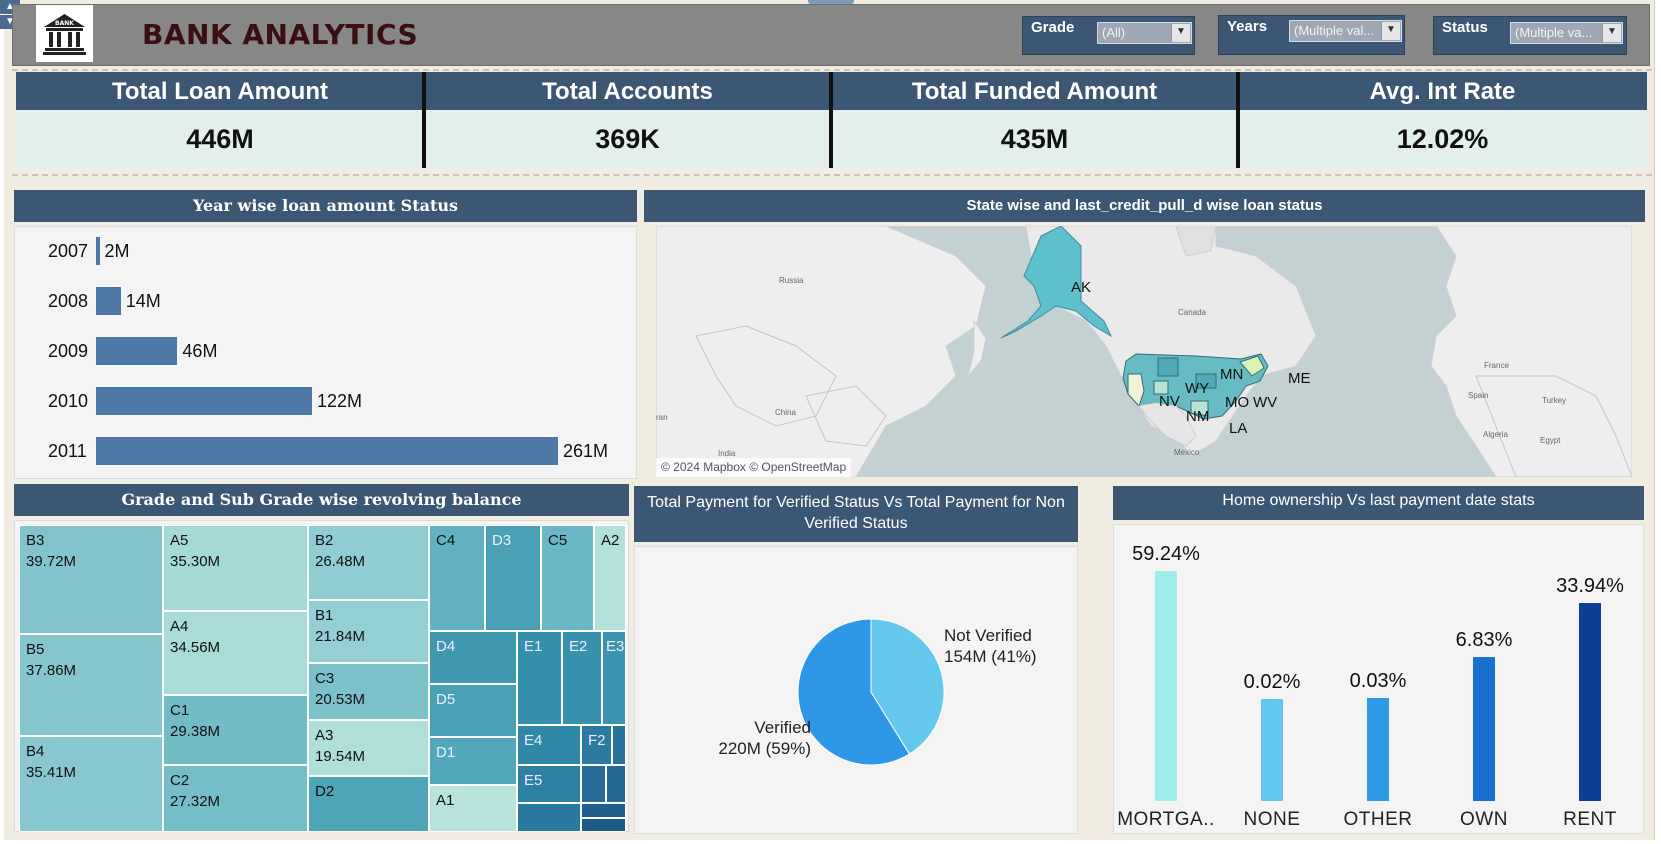  Describe the element at coordinates (614, 678) in the screenshot. I see `treemap-cell-e3: E3` at that location.